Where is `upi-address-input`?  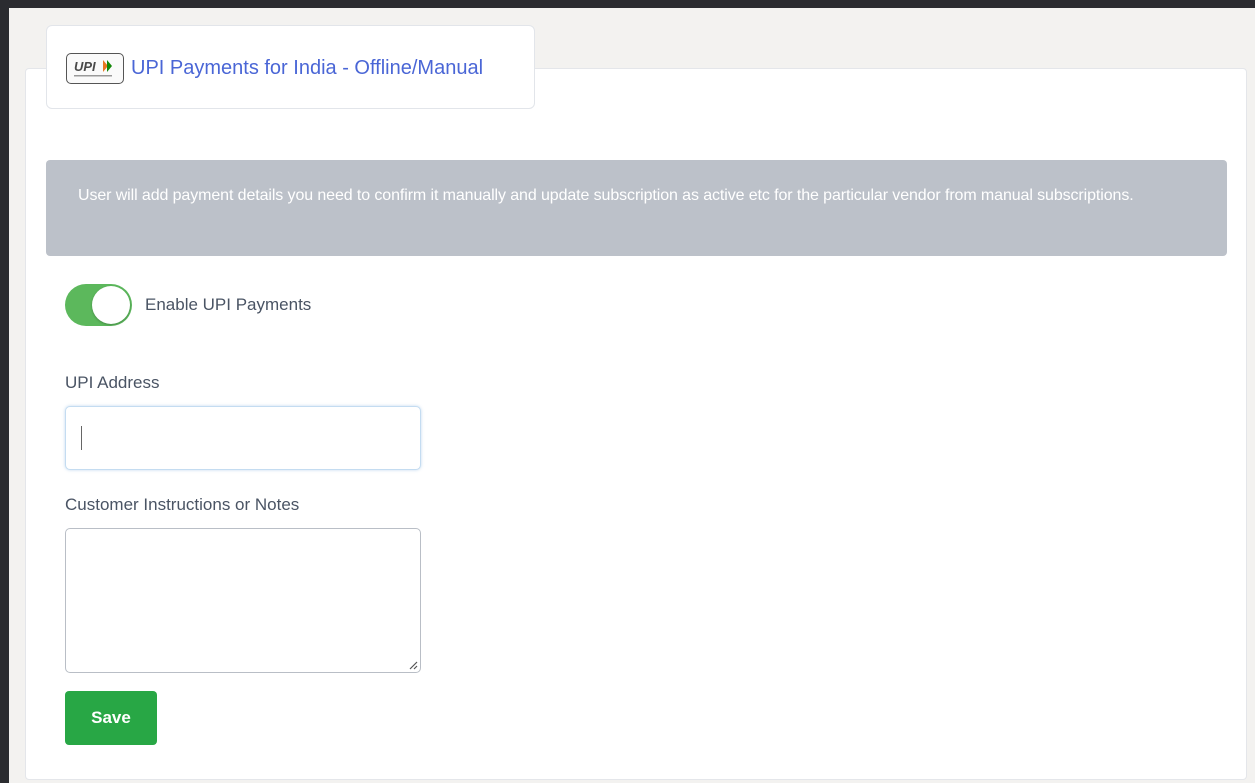 upi-address-input is located at coordinates (243, 438).